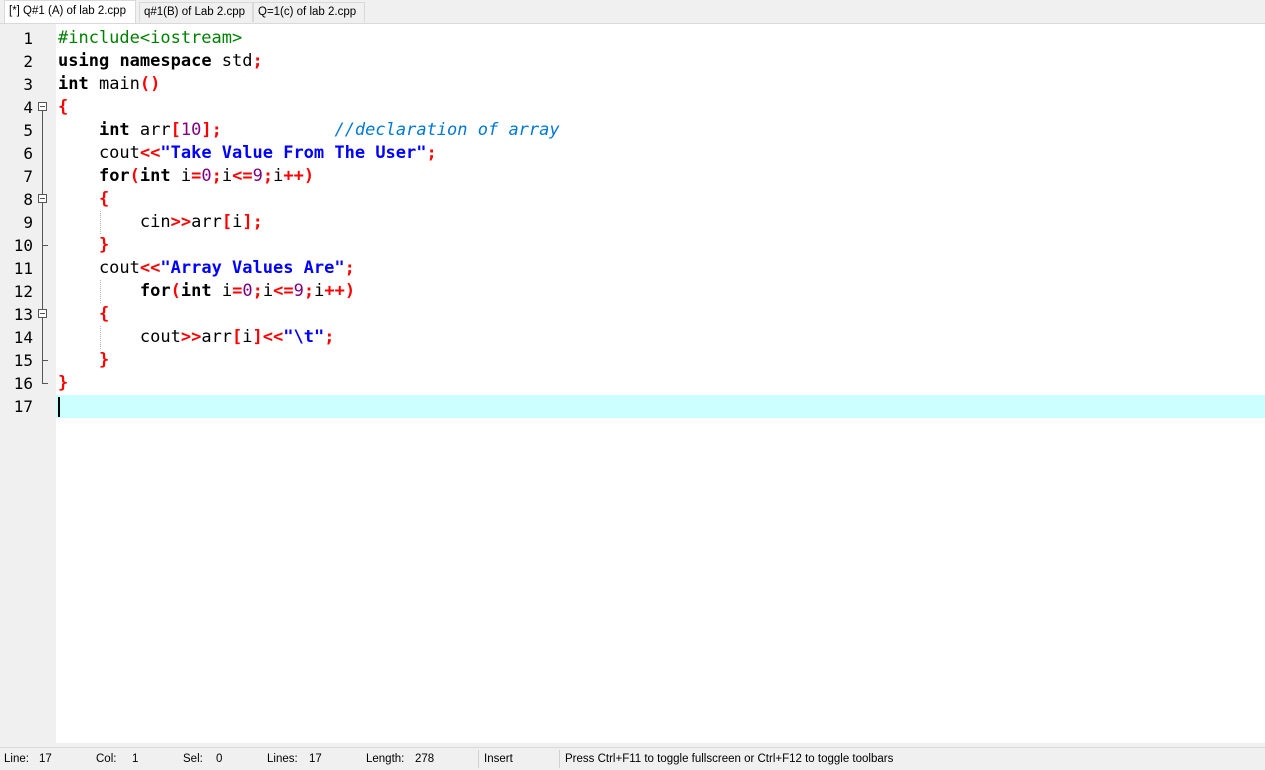  What do you see at coordinates (28, 222) in the screenshot?
I see `line-number: 9` at bounding box center [28, 222].